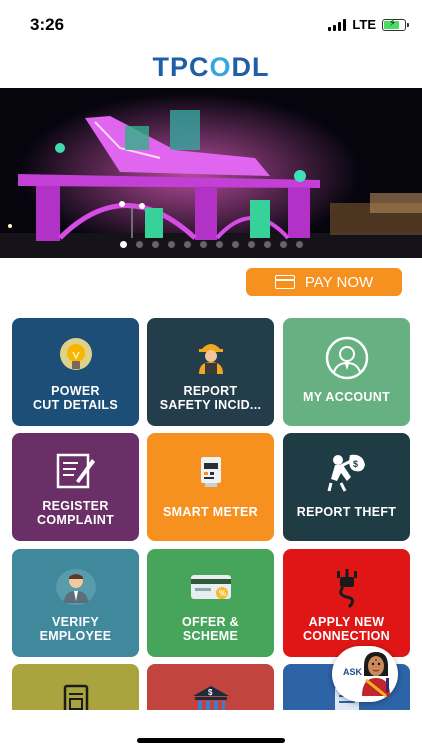  I want to click on tile-label: SMART METER, so click(210, 512).